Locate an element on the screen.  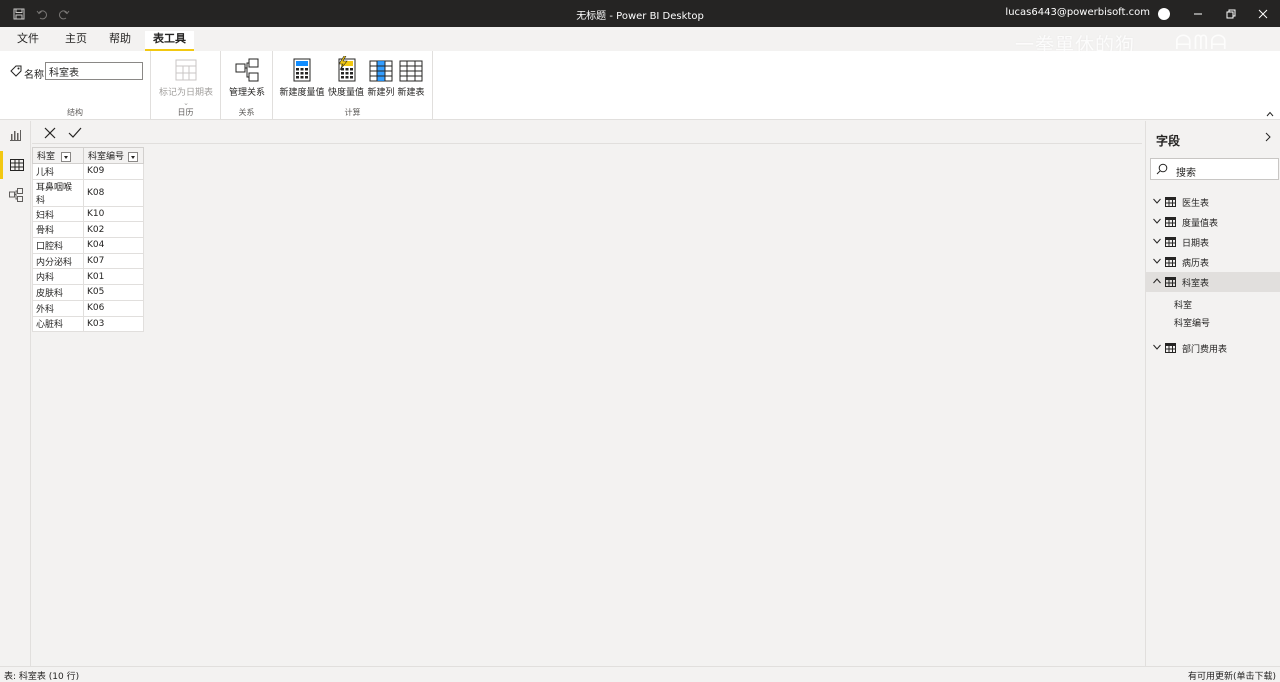
new-column-label: 新建列 is located at coordinates (381, 93).